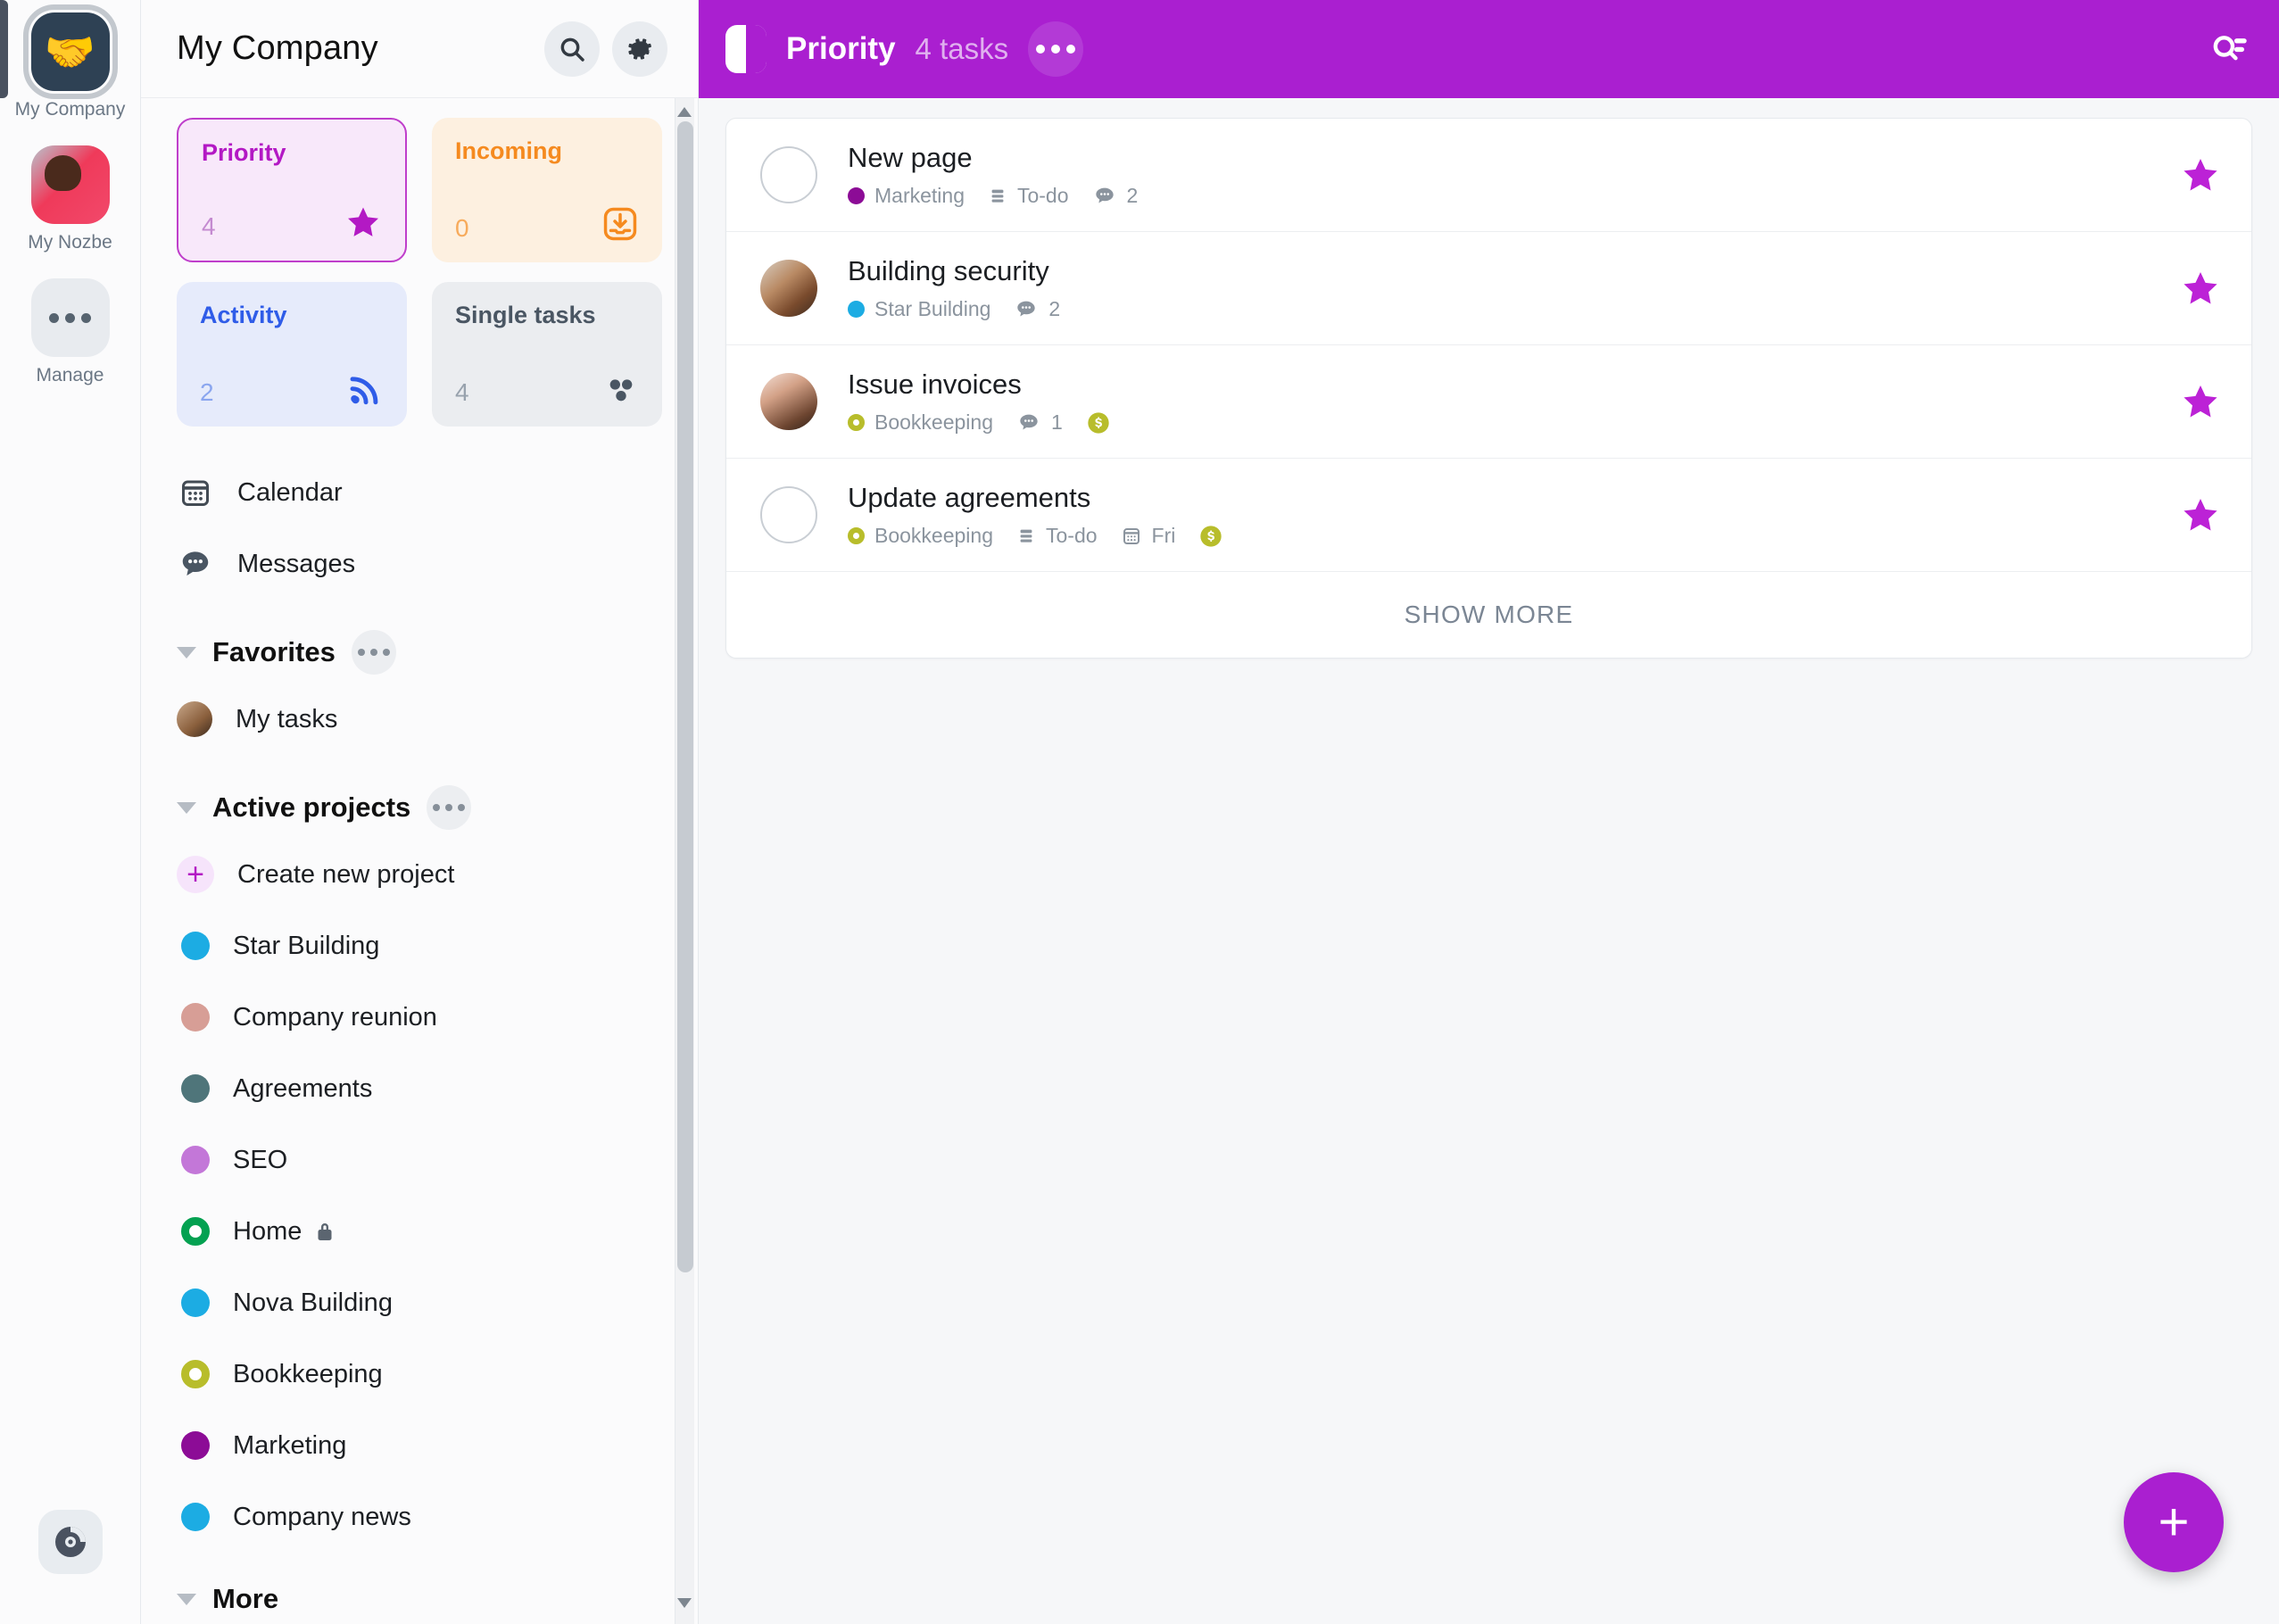 This screenshot has height=1624, width=2279. Describe the element at coordinates (1488, 615) in the screenshot. I see `show-more-button: SHOW MORE` at that location.